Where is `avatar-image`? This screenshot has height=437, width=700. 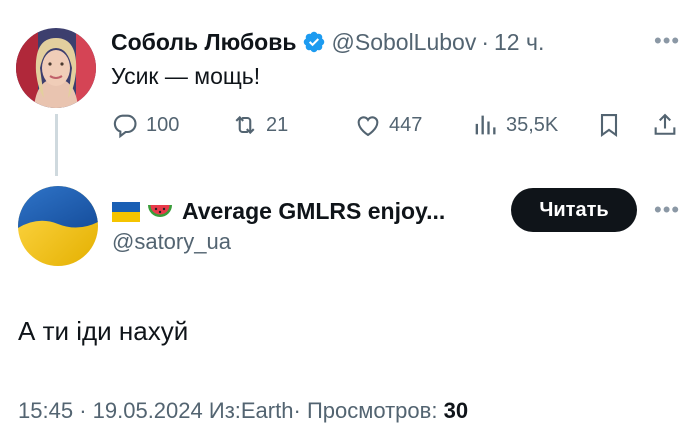 avatar-image is located at coordinates (56, 68).